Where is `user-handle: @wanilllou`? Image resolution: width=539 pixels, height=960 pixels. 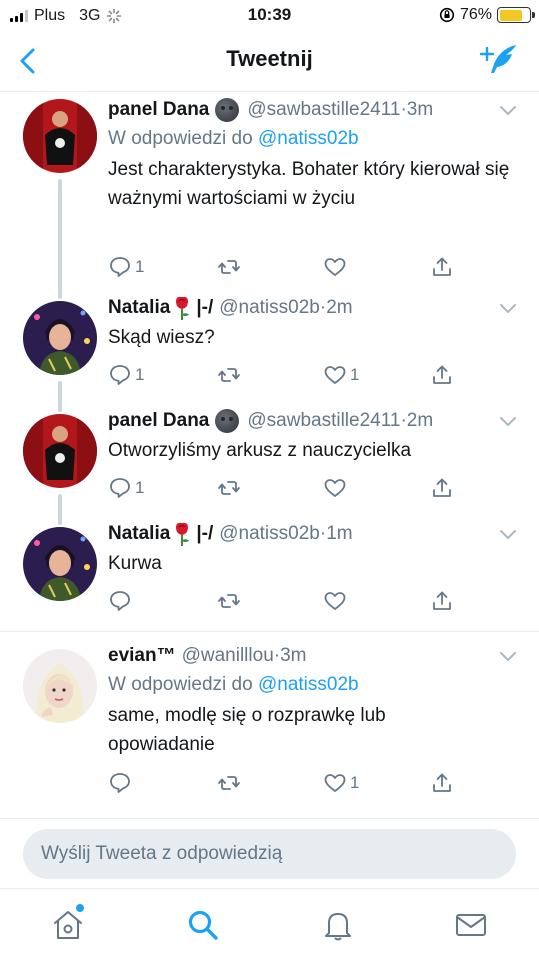 user-handle: @wanilllou is located at coordinates (228, 656).